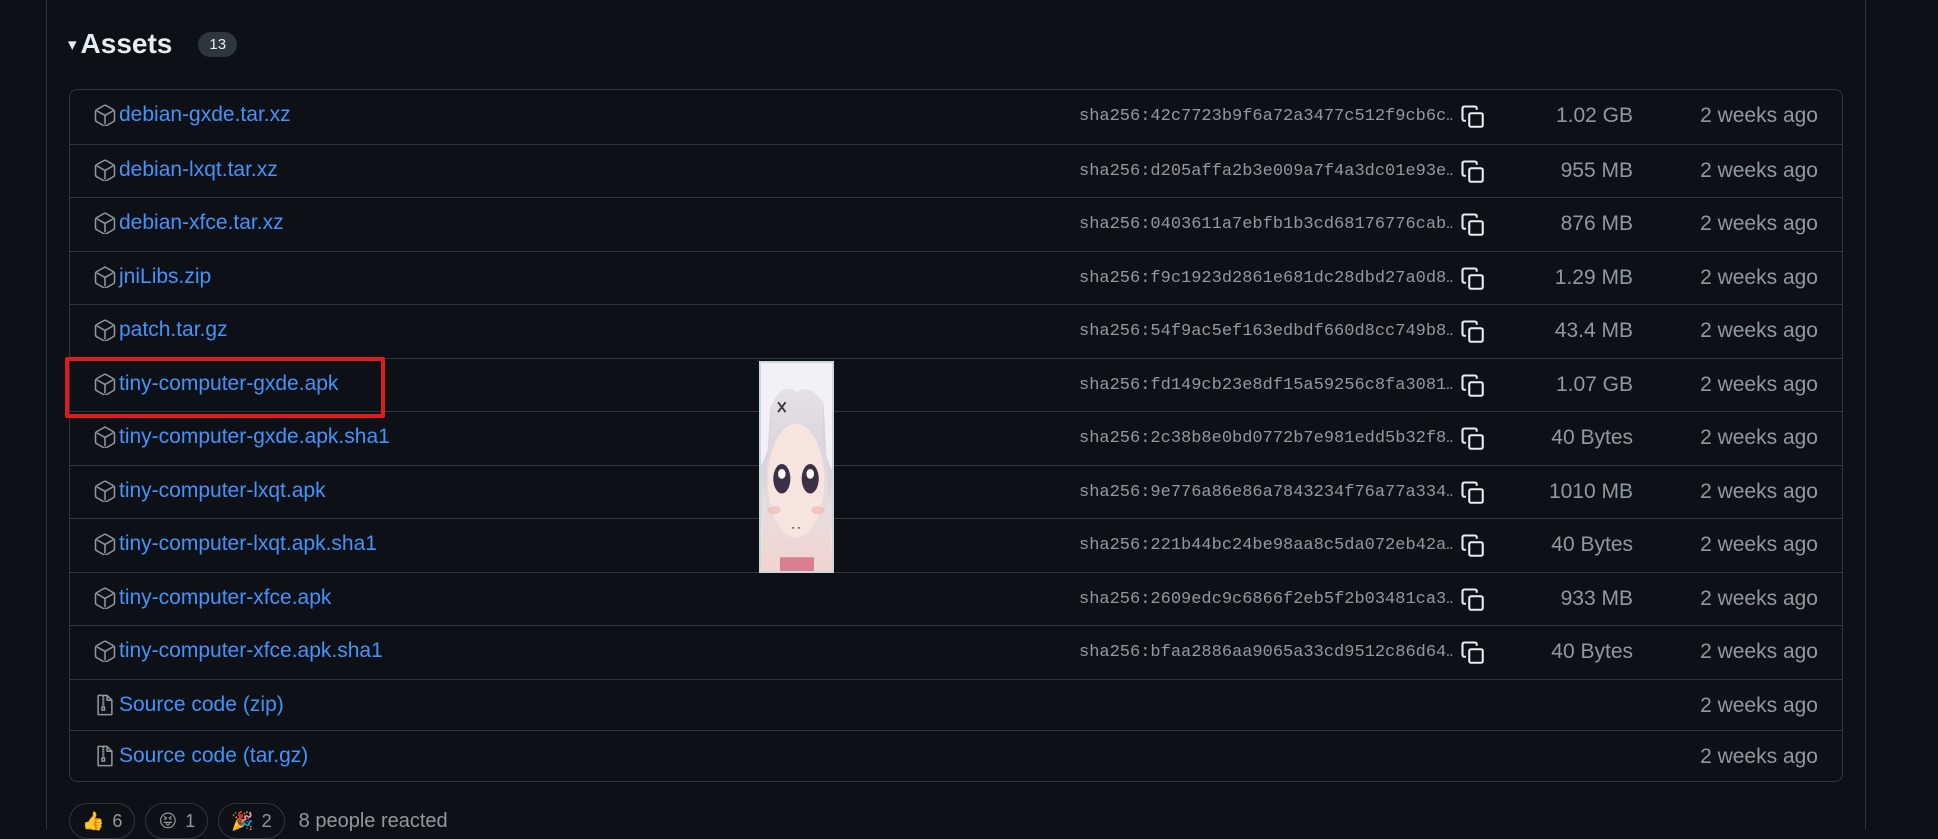  What do you see at coordinates (1596, 170) in the screenshot?
I see `asset-size: 955 MB` at bounding box center [1596, 170].